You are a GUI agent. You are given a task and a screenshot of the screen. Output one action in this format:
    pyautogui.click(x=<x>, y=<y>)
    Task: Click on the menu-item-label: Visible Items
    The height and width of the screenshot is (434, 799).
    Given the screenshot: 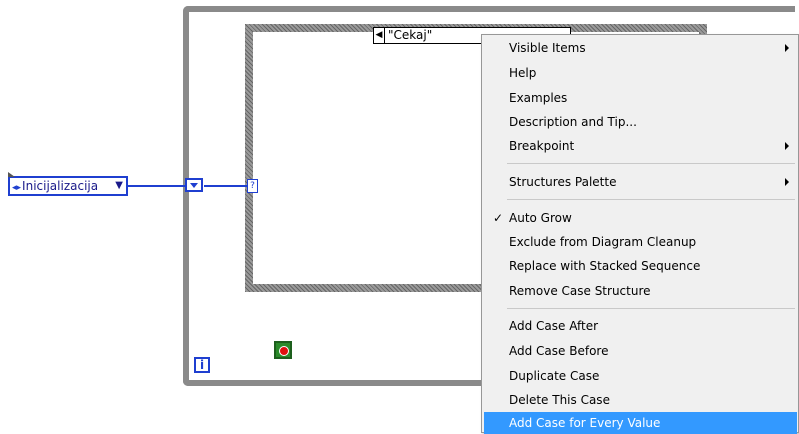 What is the action you would take?
    pyautogui.click(x=547, y=48)
    